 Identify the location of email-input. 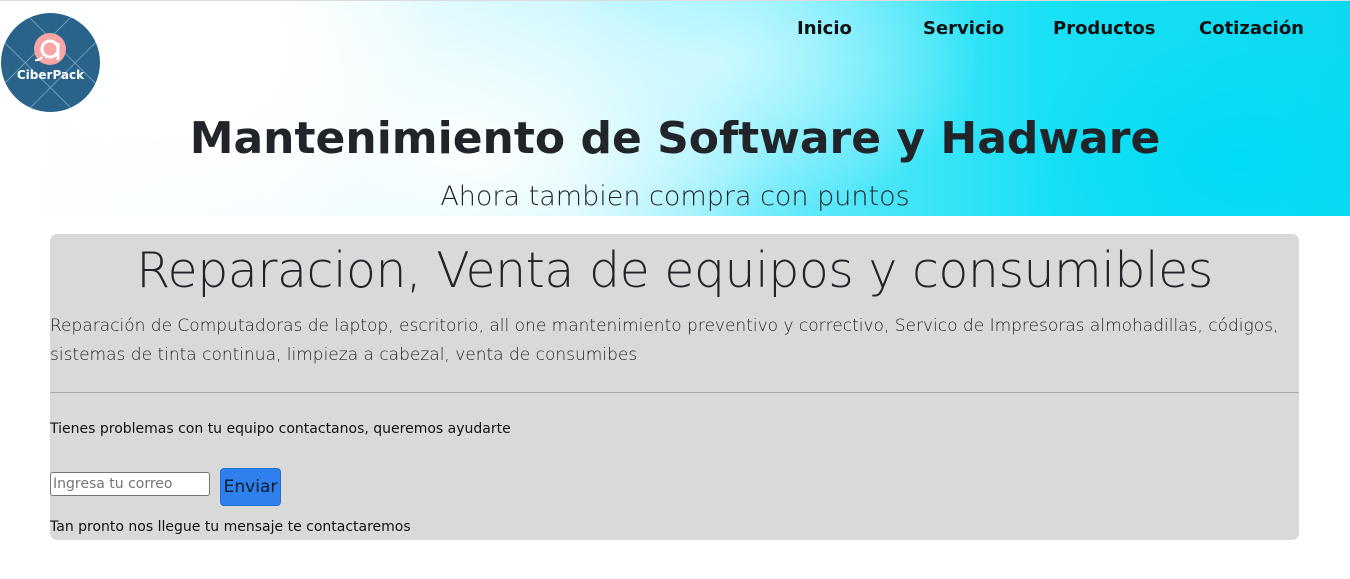
(130, 484).